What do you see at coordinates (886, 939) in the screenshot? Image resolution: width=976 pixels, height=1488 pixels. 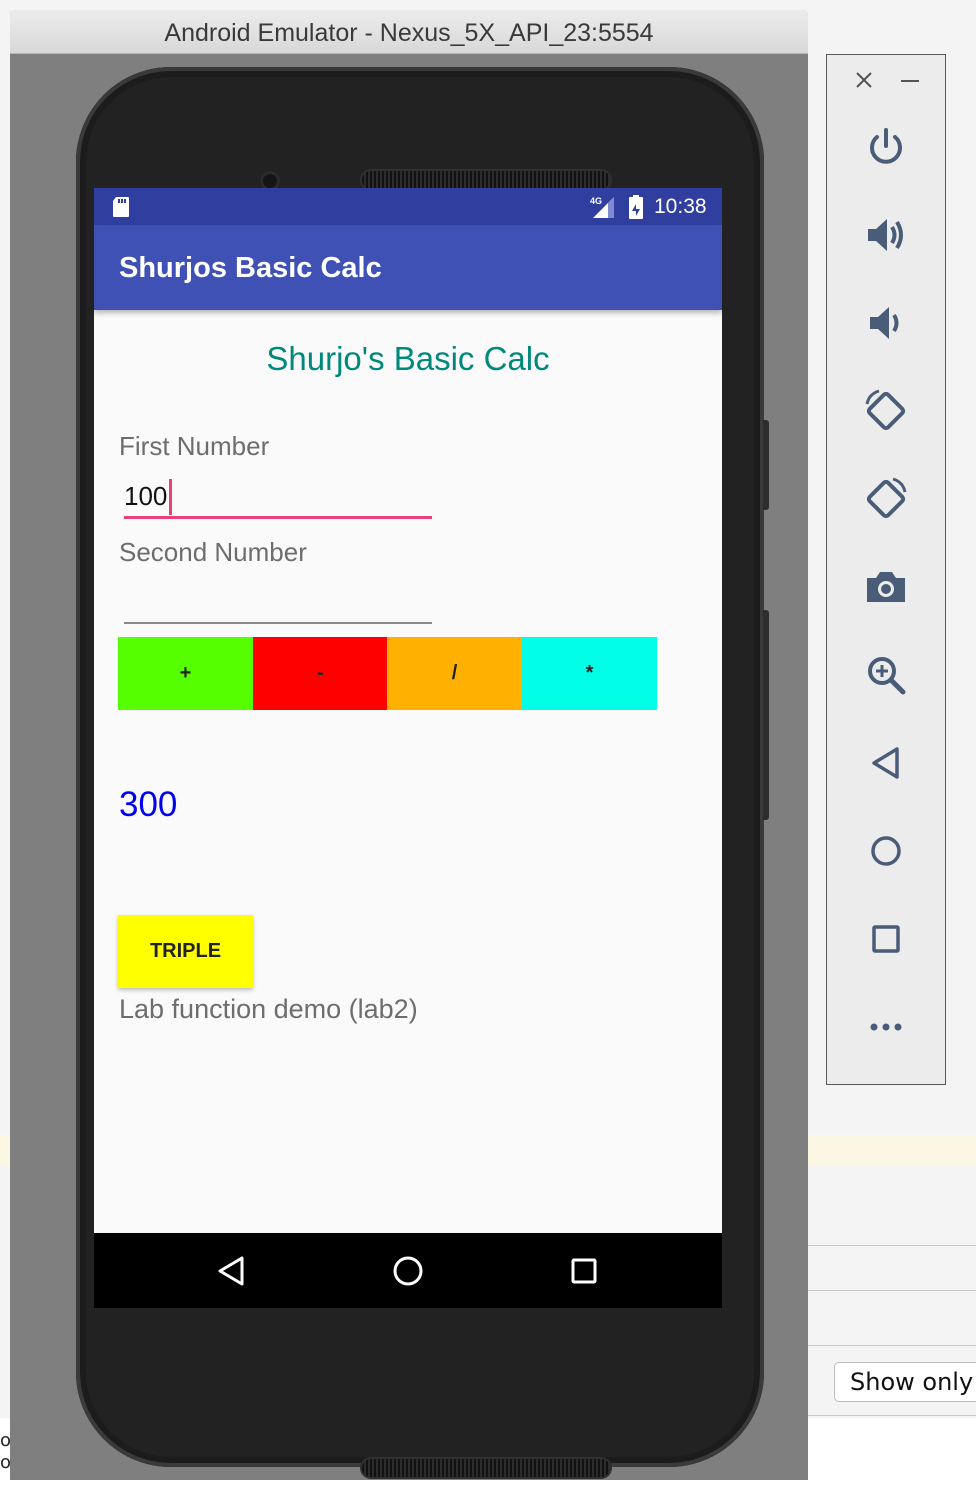 I see `overview-icon` at bounding box center [886, 939].